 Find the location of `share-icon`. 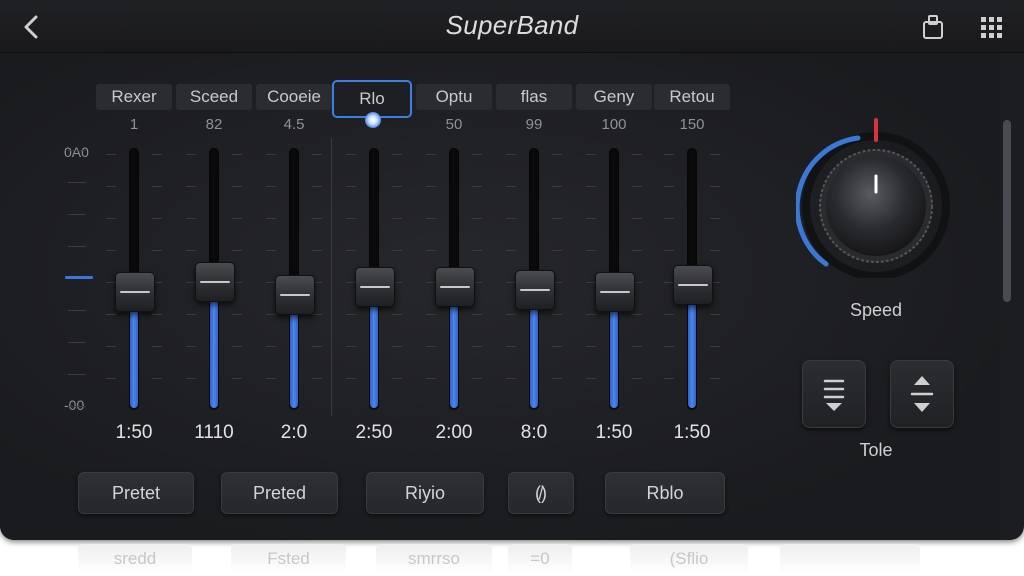

share-icon is located at coordinates (933, 27).